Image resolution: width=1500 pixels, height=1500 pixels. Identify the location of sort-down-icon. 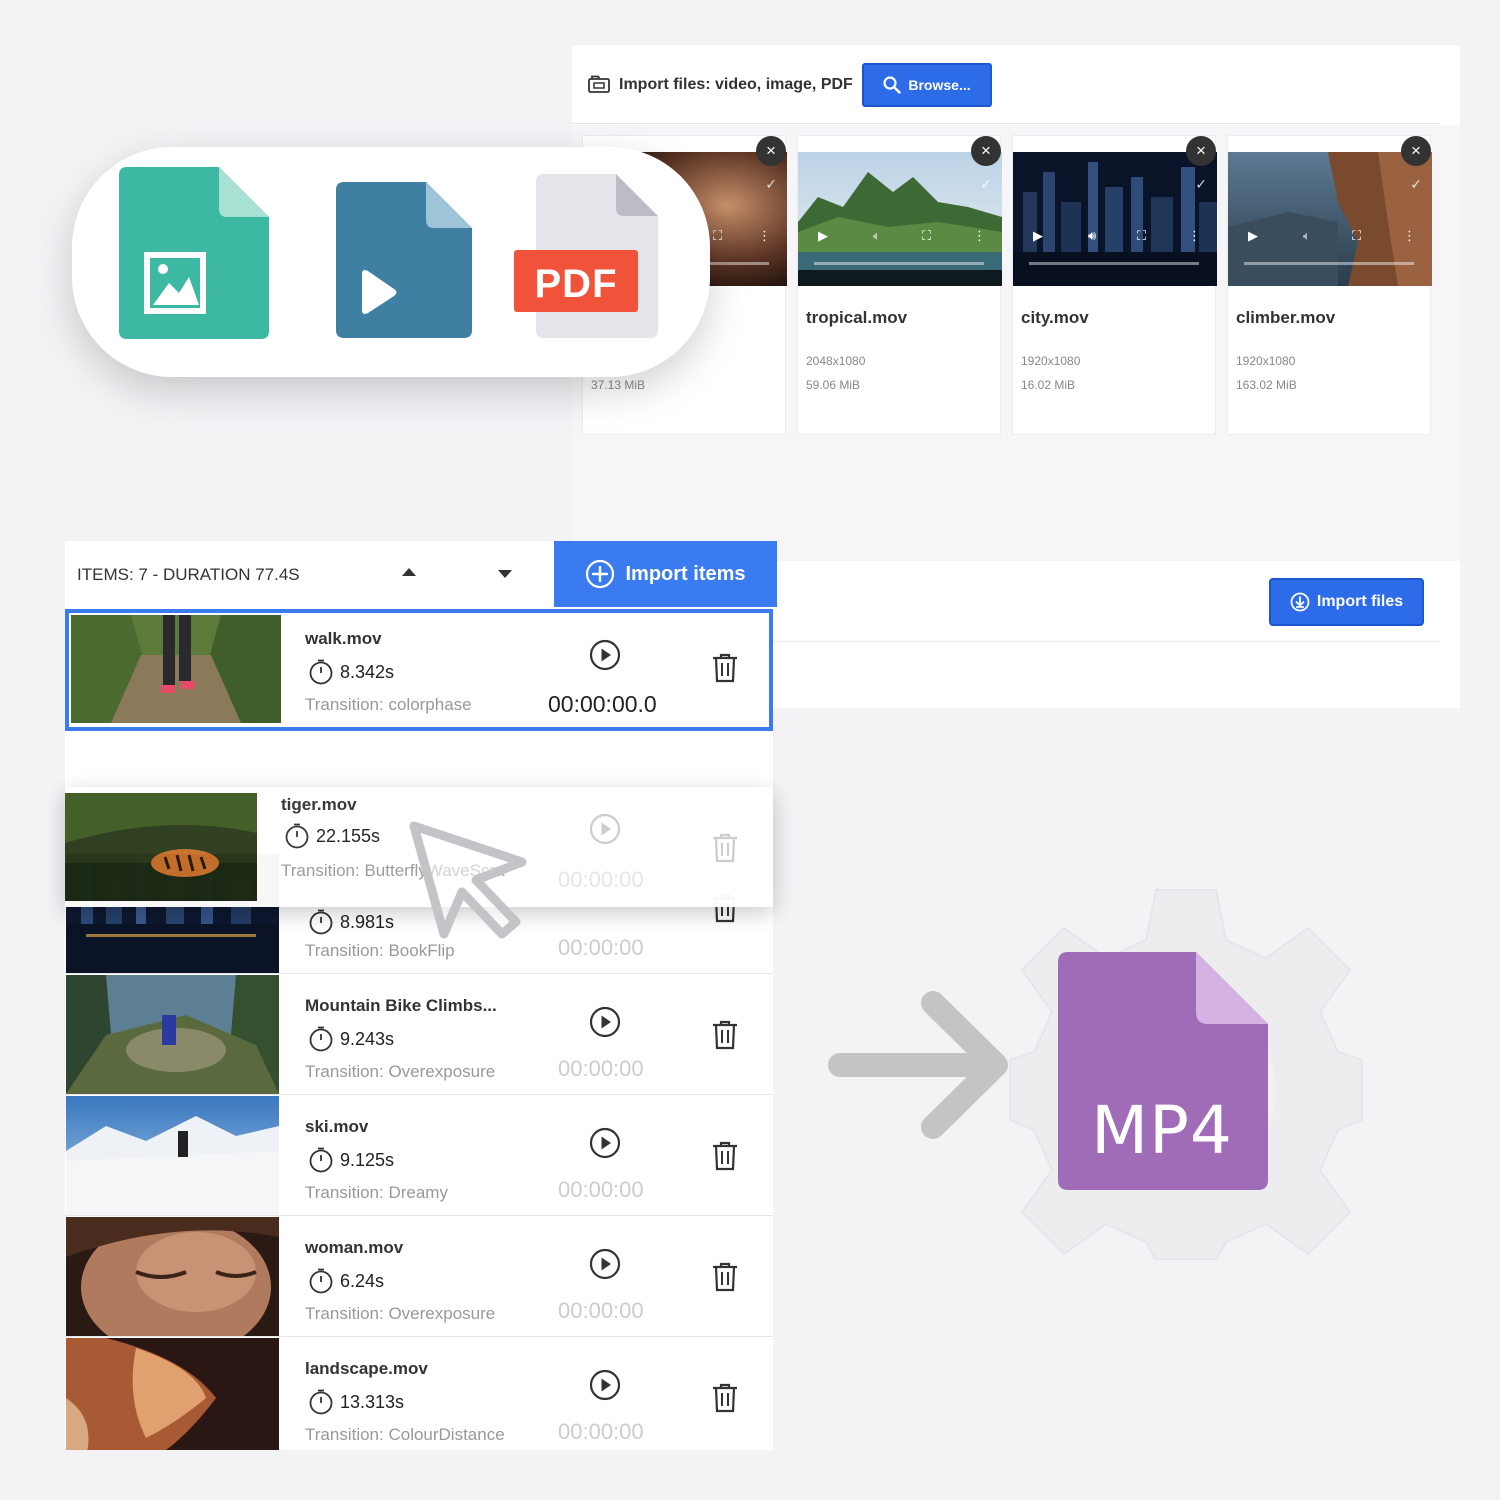
(505, 574).